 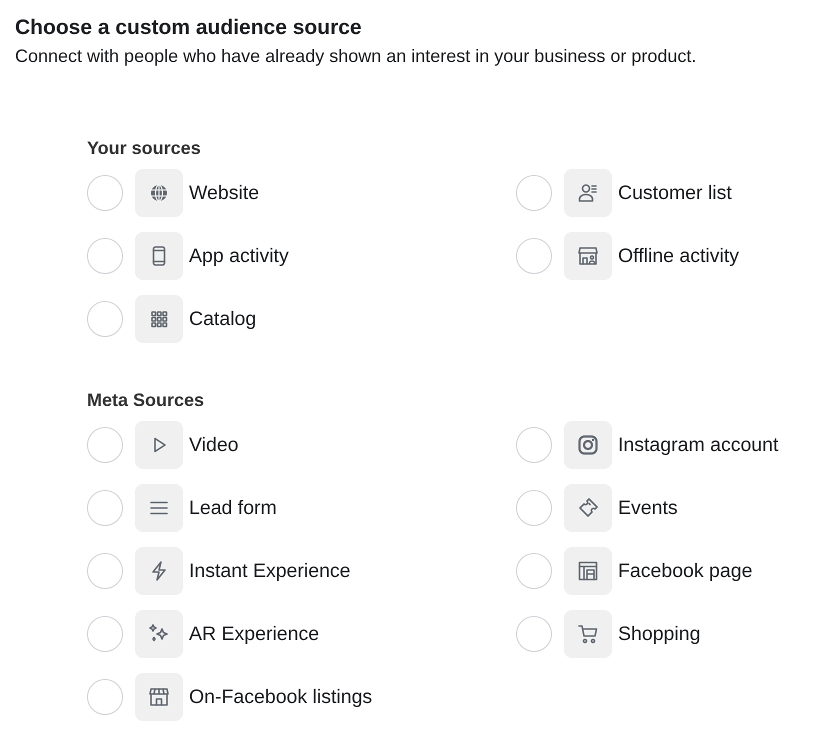 What do you see at coordinates (224, 193) in the screenshot?
I see `option-label: Website` at bounding box center [224, 193].